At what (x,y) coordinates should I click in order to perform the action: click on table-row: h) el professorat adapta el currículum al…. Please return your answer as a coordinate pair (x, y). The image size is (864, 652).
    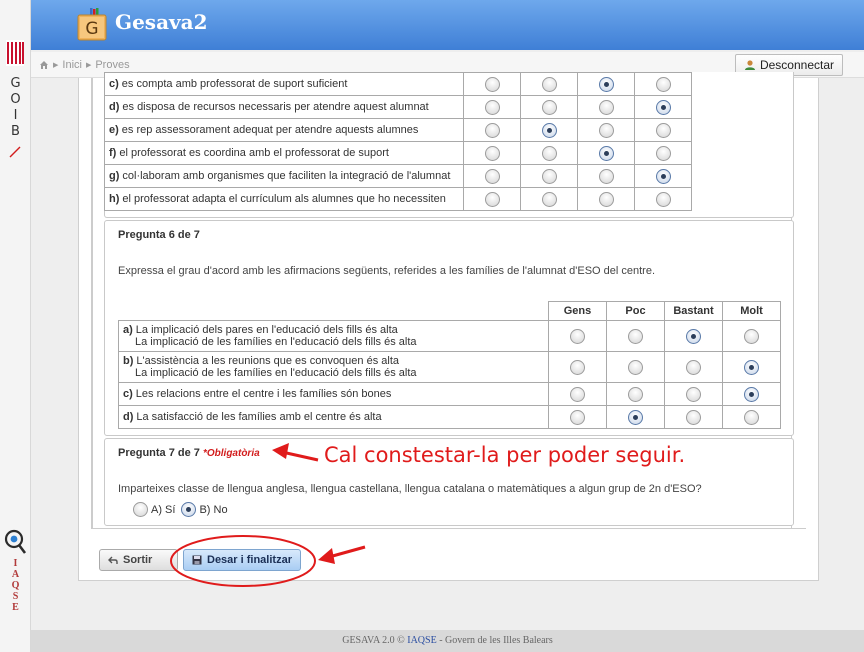
    Looking at the image, I should click on (398, 199).